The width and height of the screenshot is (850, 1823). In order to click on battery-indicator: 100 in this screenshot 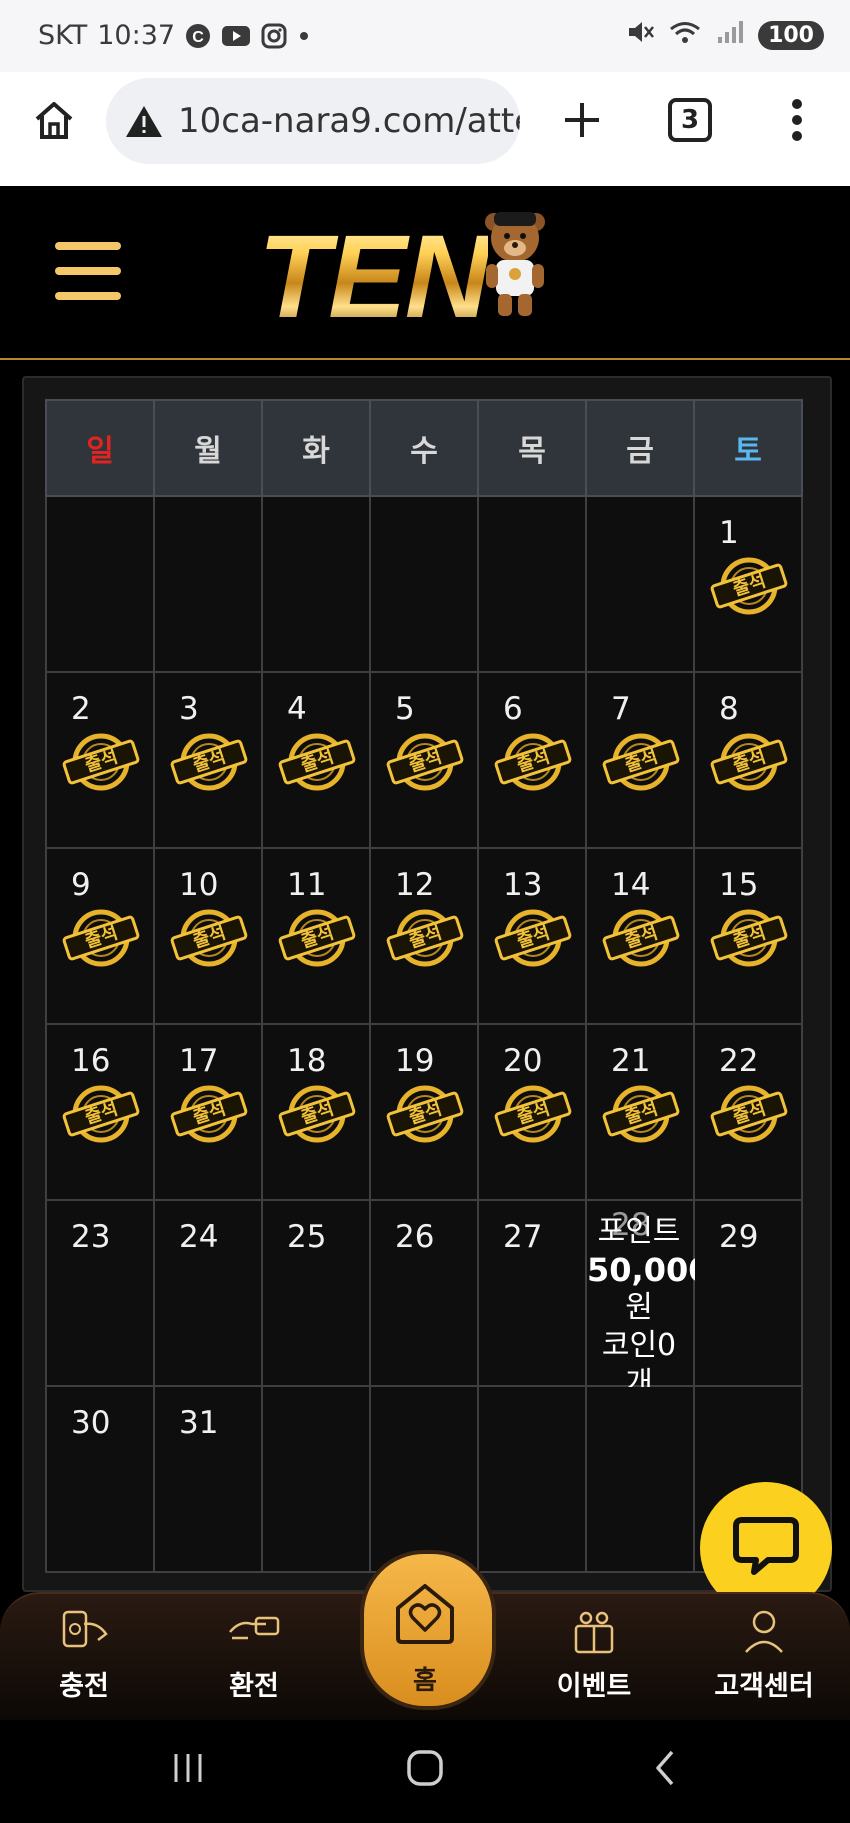, I will do `click(791, 35)`.